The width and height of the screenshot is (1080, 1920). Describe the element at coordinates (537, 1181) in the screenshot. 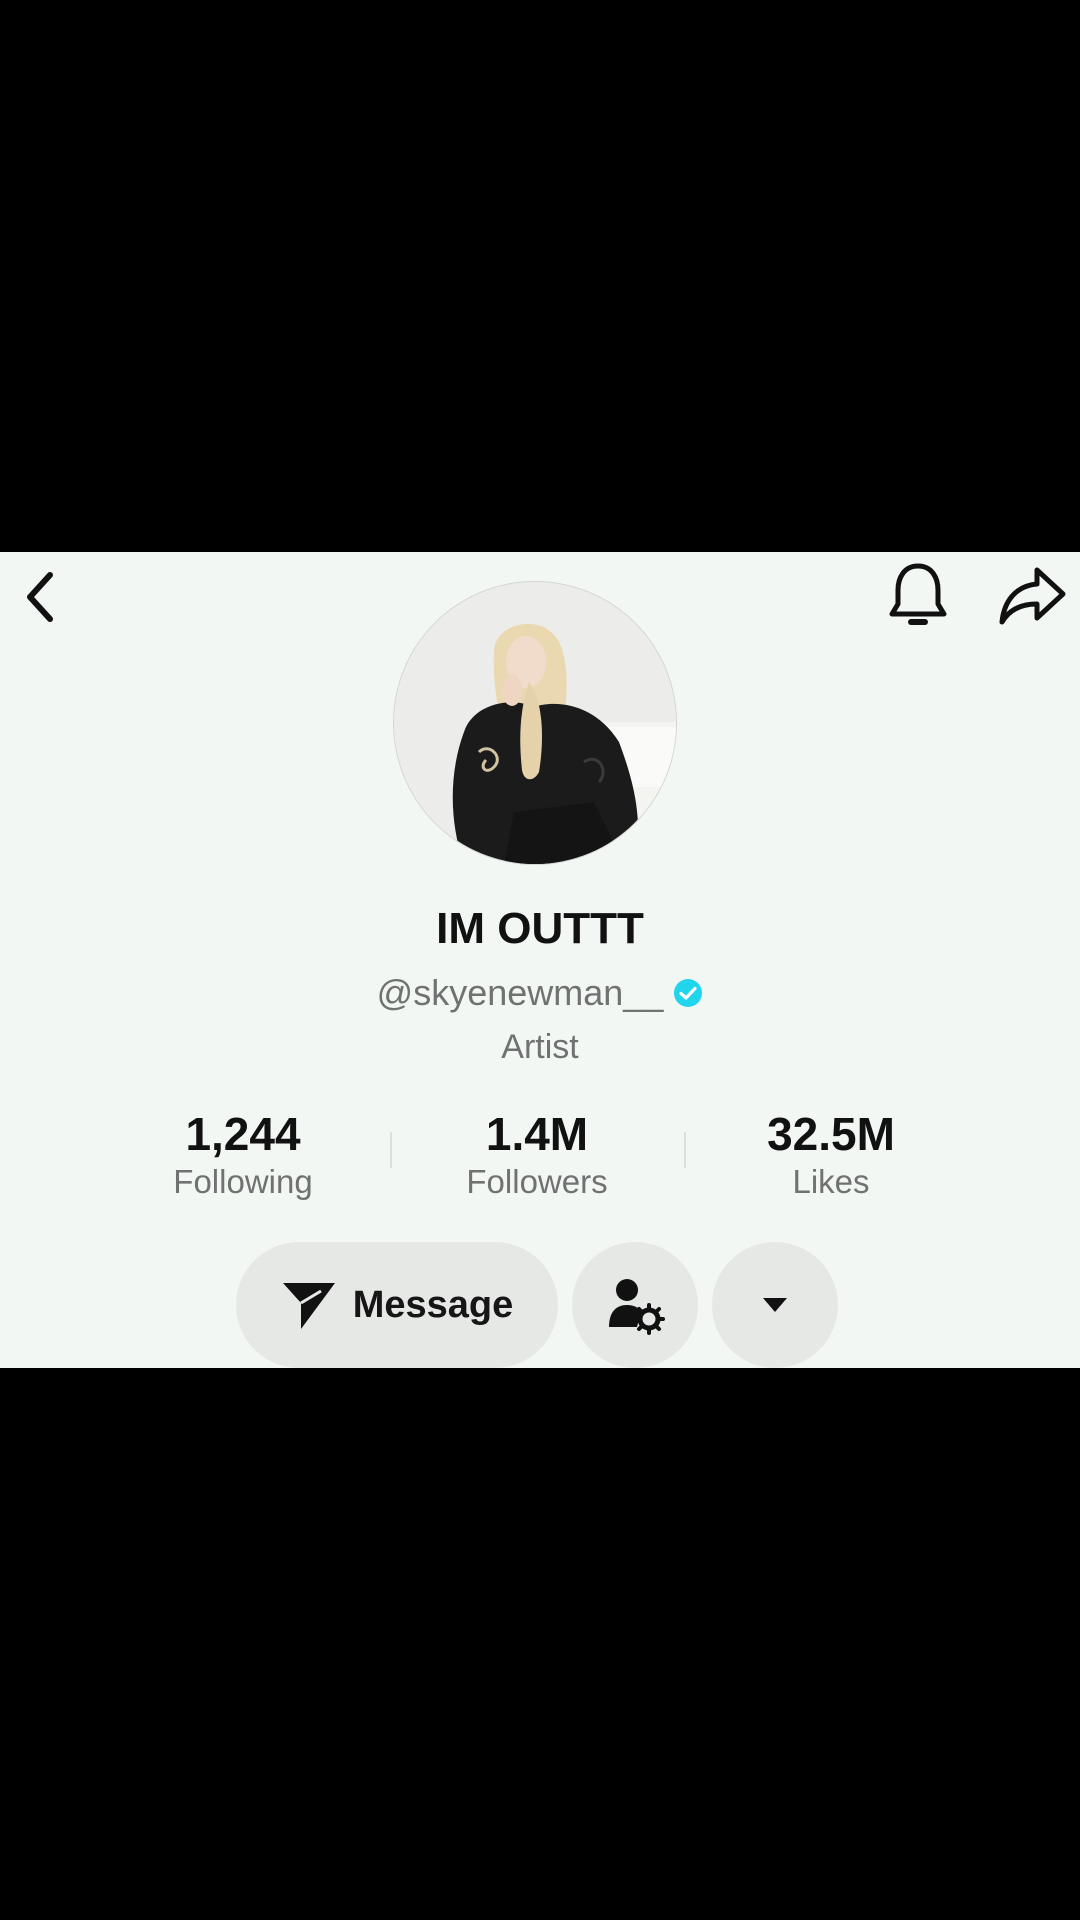

I see `stat-label: Followers` at that location.